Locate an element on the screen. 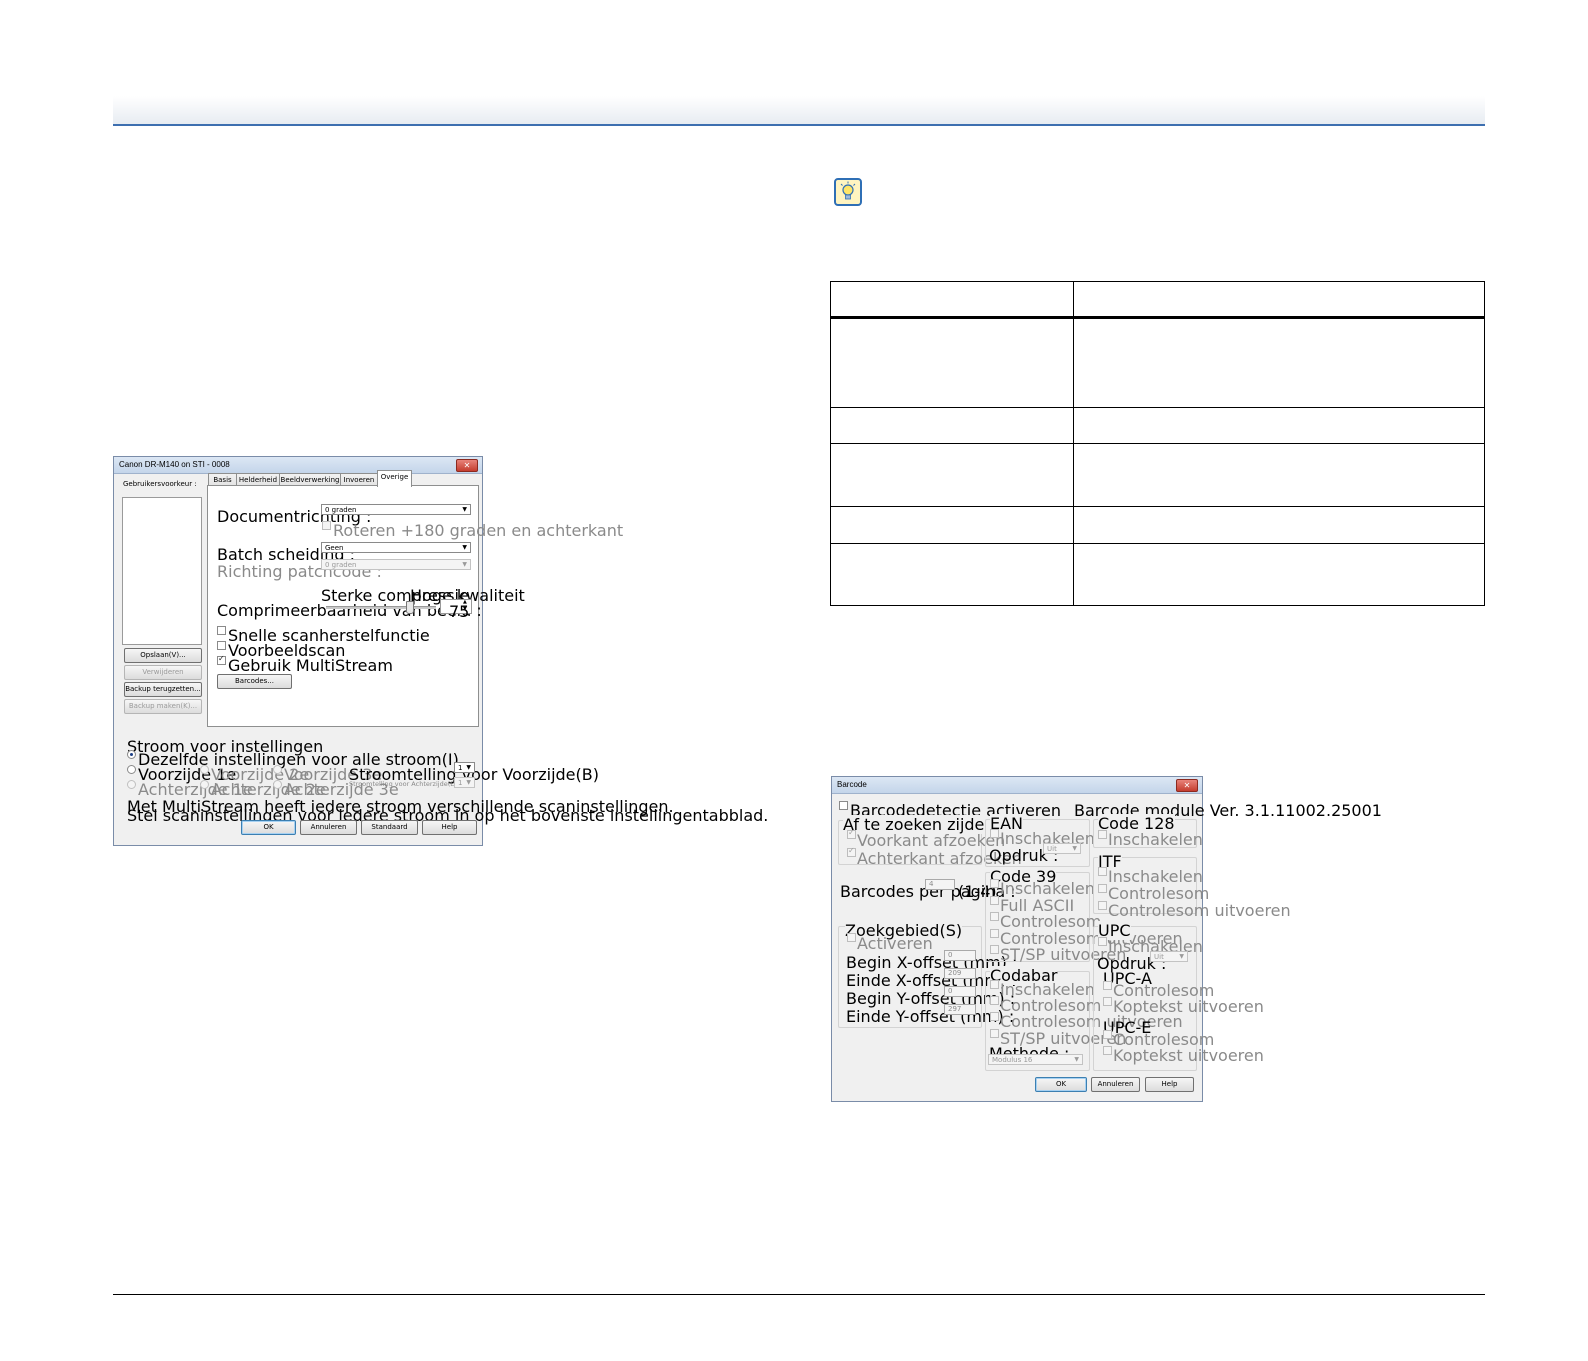  stream-count-back-label: Stroomtelling voor Achterzijde(E) is located at coordinates (403, 784).